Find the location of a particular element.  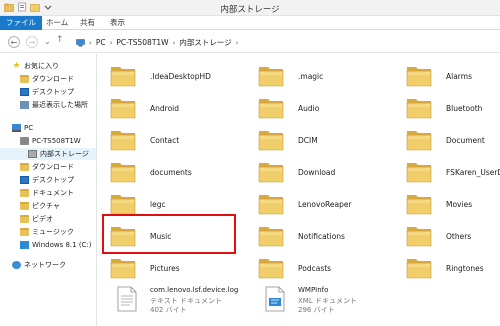

chevron-down-icon: ⌄ is located at coordinates (47, 41).